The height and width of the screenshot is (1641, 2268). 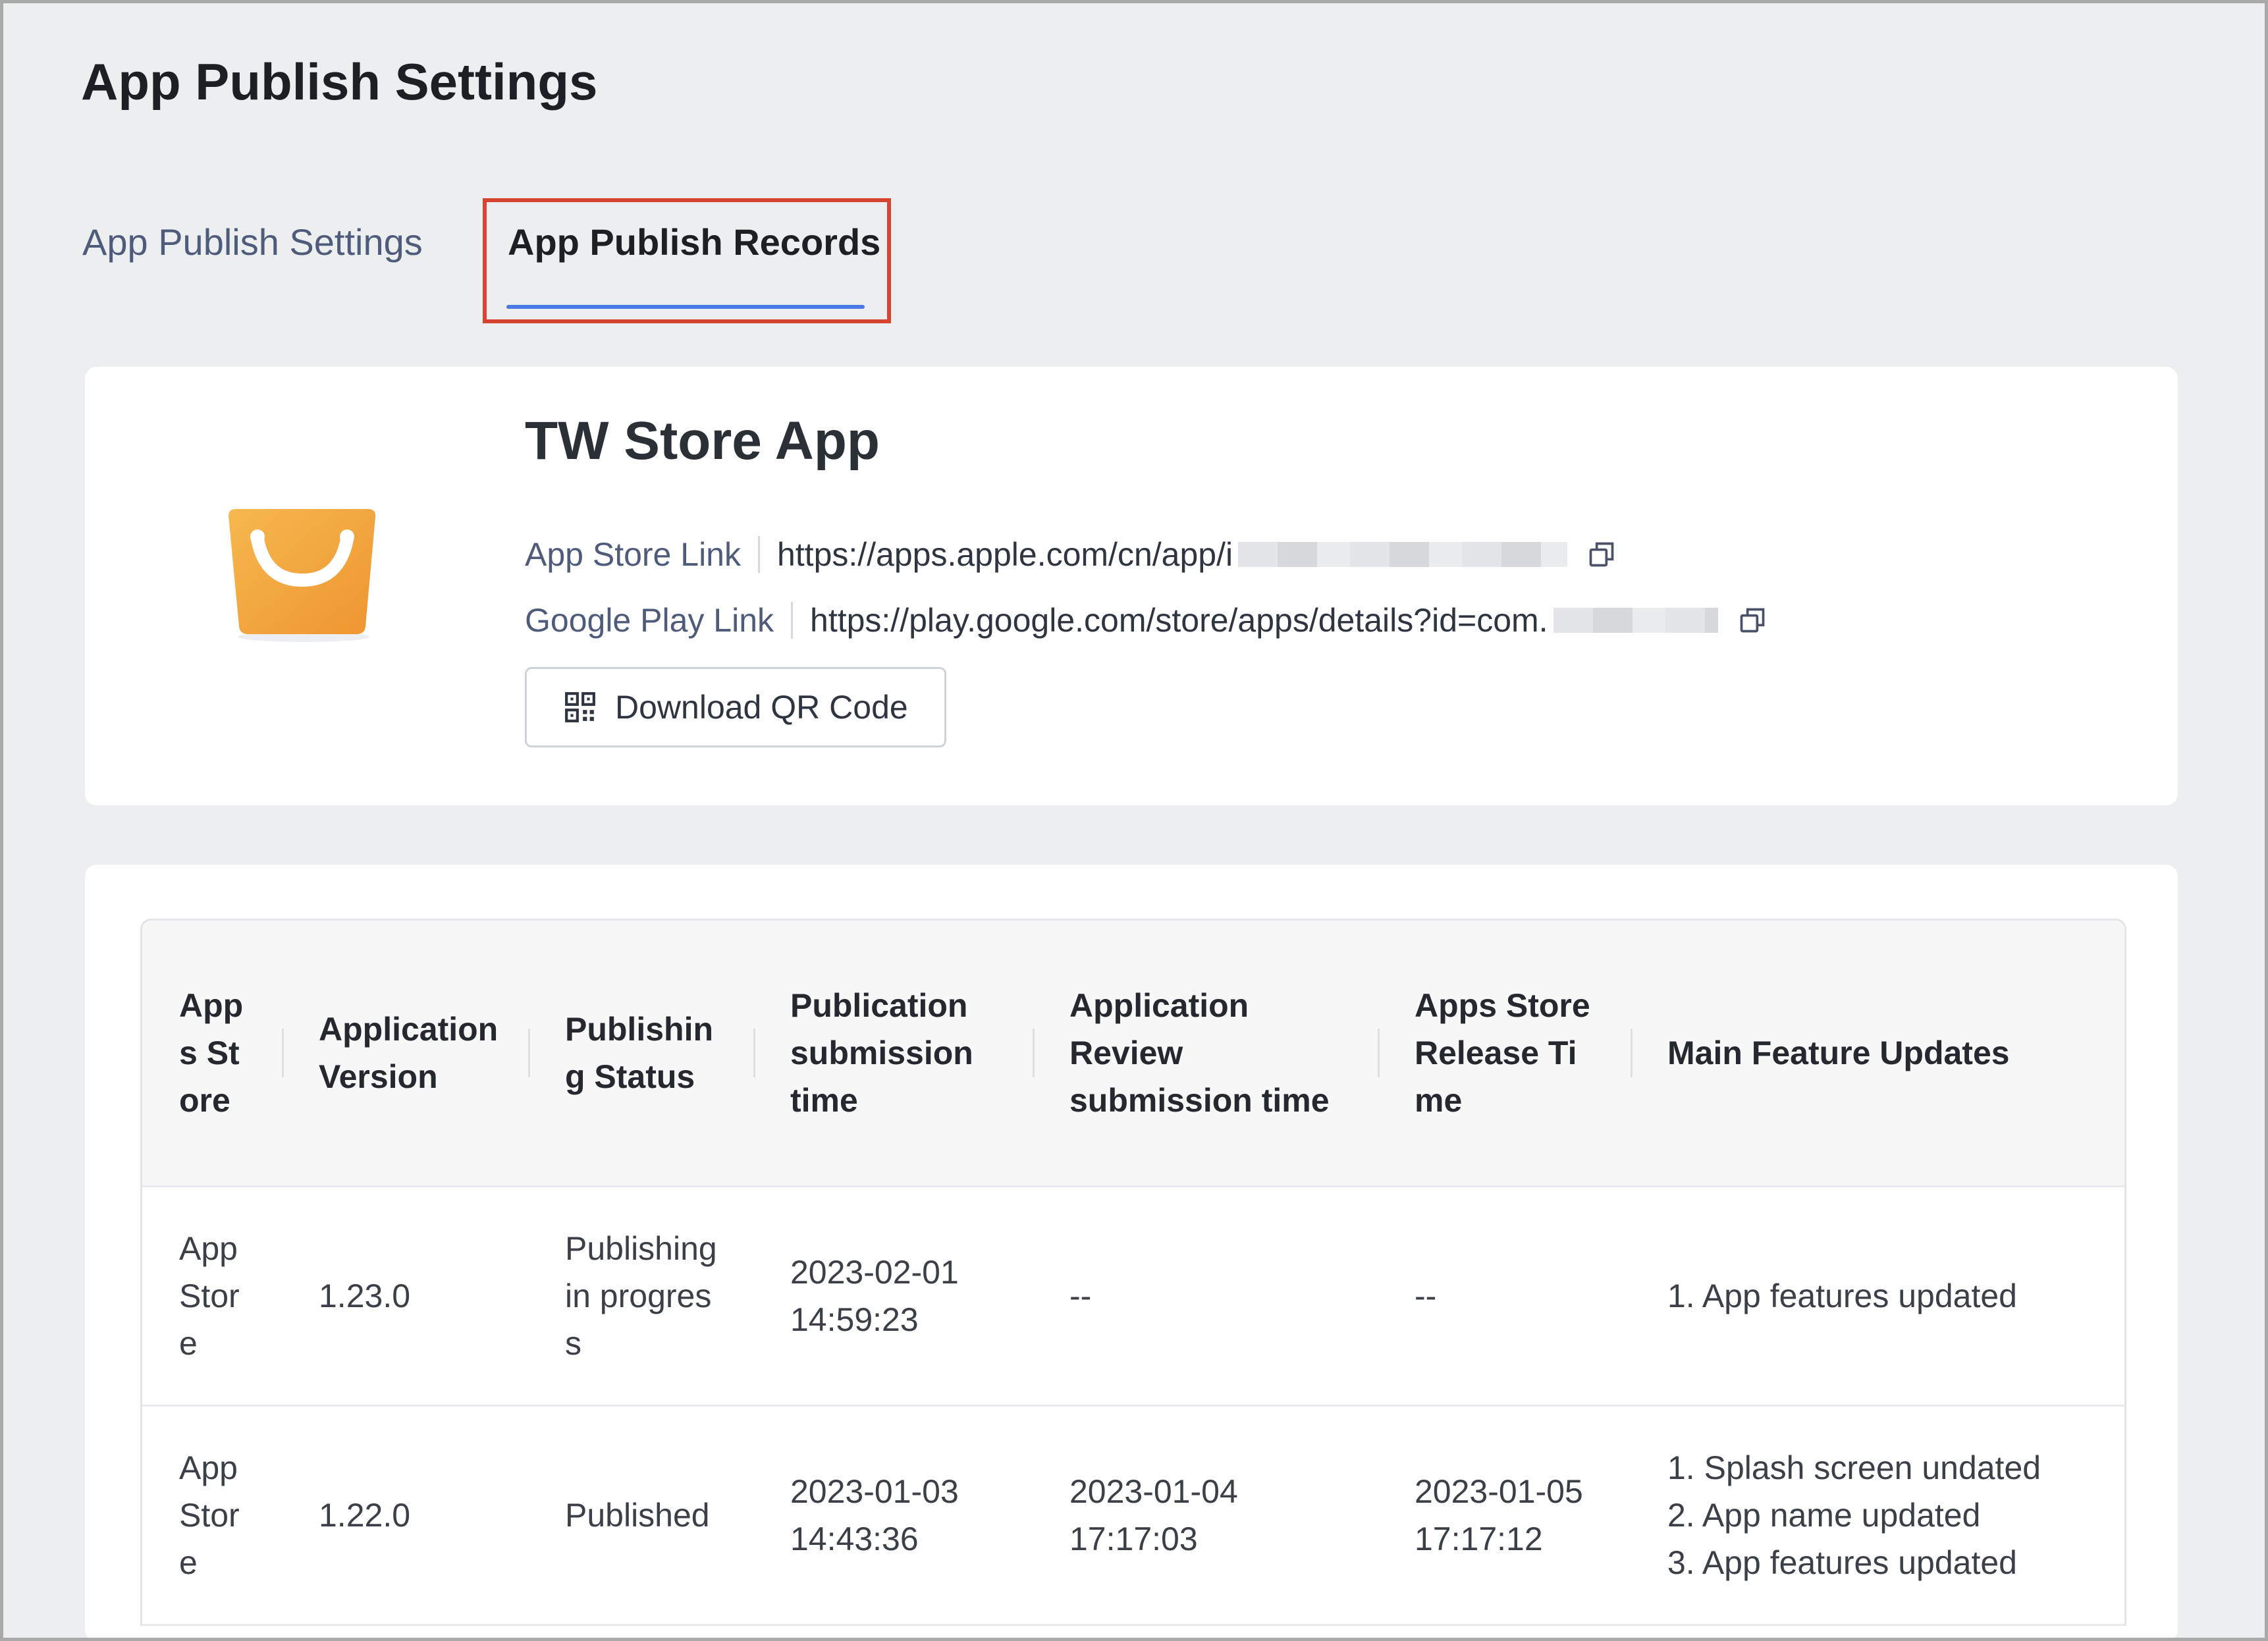 I want to click on qr-code-icon, so click(x=580, y=707).